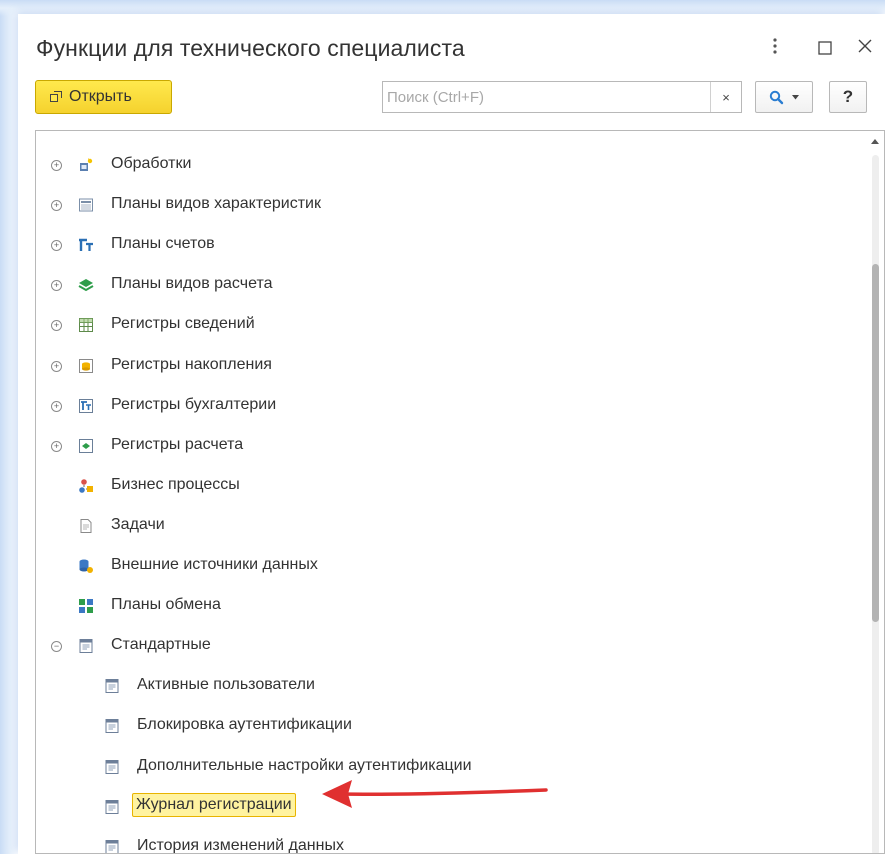 Image resolution: width=885 pixels, height=854 pixels. What do you see at coordinates (214, 804) in the screenshot?
I see `tree-item-label: Журнал регистрации` at bounding box center [214, 804].